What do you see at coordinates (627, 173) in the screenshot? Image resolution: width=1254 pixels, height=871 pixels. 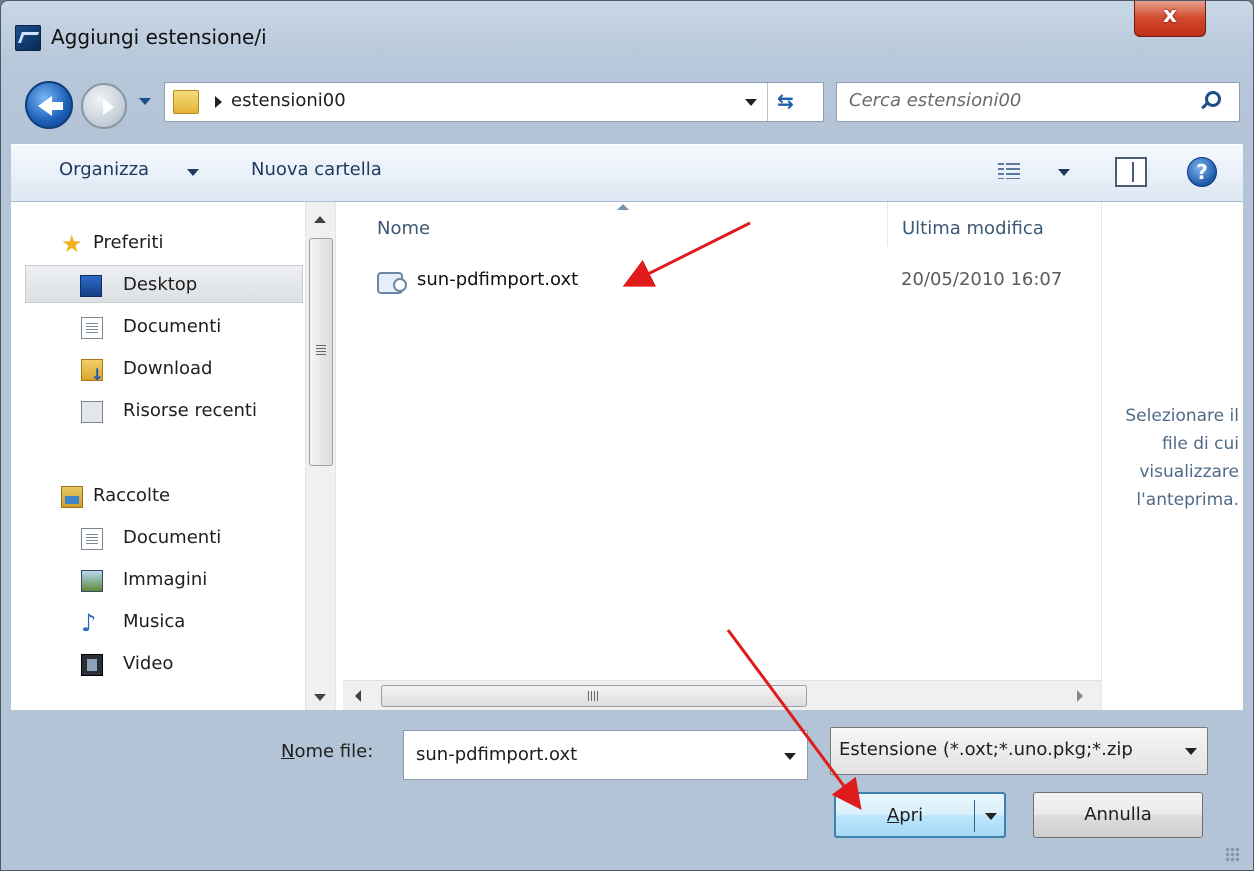 I see `command-bar: Organizza Nuova cartella ?` at bounding box center [627, 173].